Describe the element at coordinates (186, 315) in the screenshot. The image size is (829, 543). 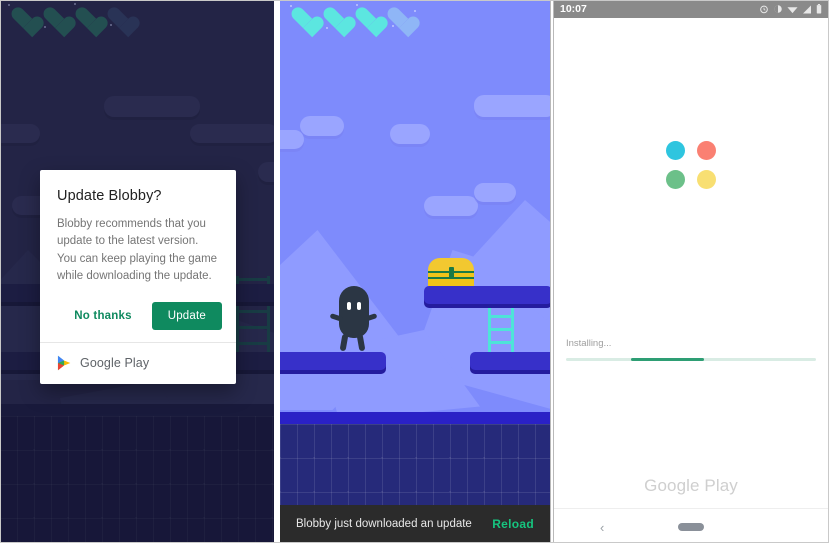
I see `update-button: Update` at that location.